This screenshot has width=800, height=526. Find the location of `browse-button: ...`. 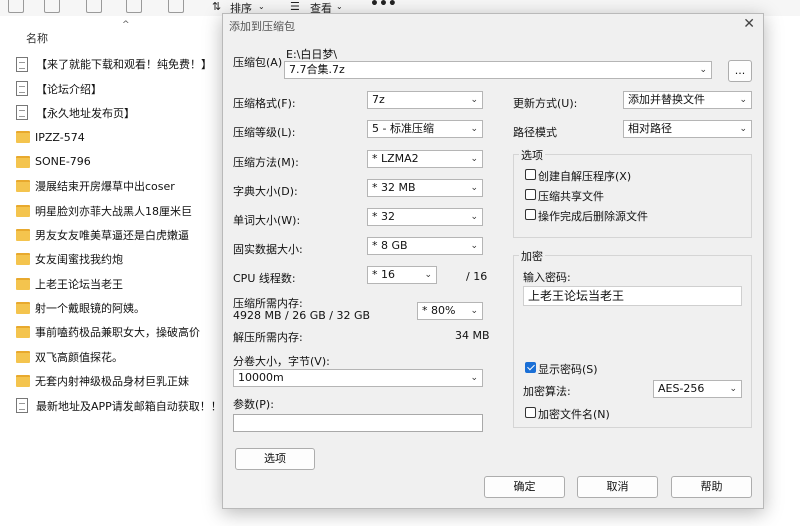

browse-button: ... is located at coordinates (740, 71).